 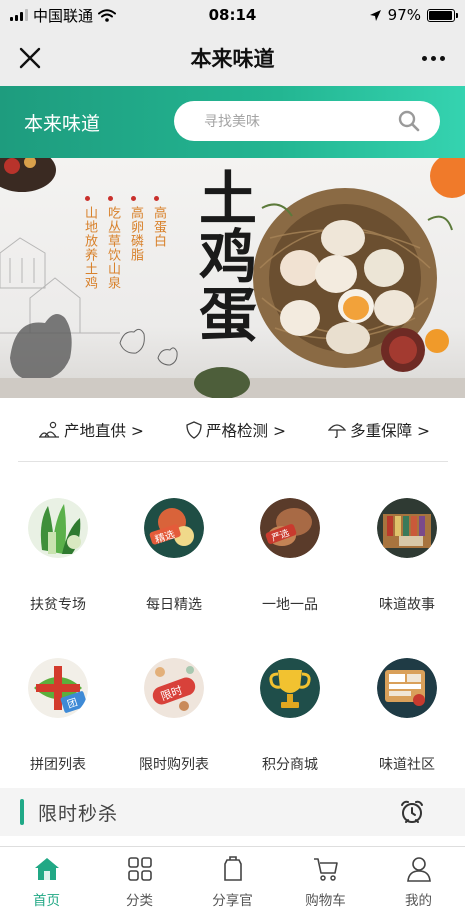 I want to click on tab-cart-label: 购物车, so click(x=325, y=901).